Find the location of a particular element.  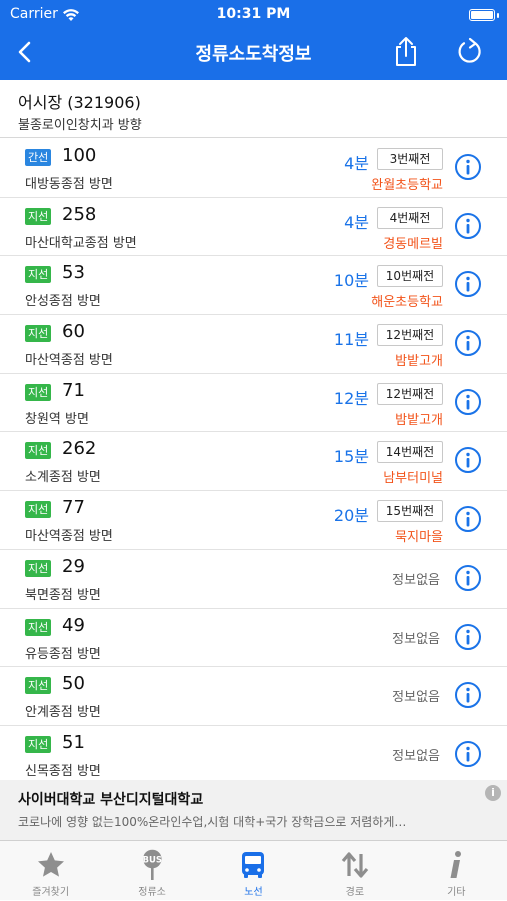

arrival-minutes: 20분 is located at coordinates (351, 516).